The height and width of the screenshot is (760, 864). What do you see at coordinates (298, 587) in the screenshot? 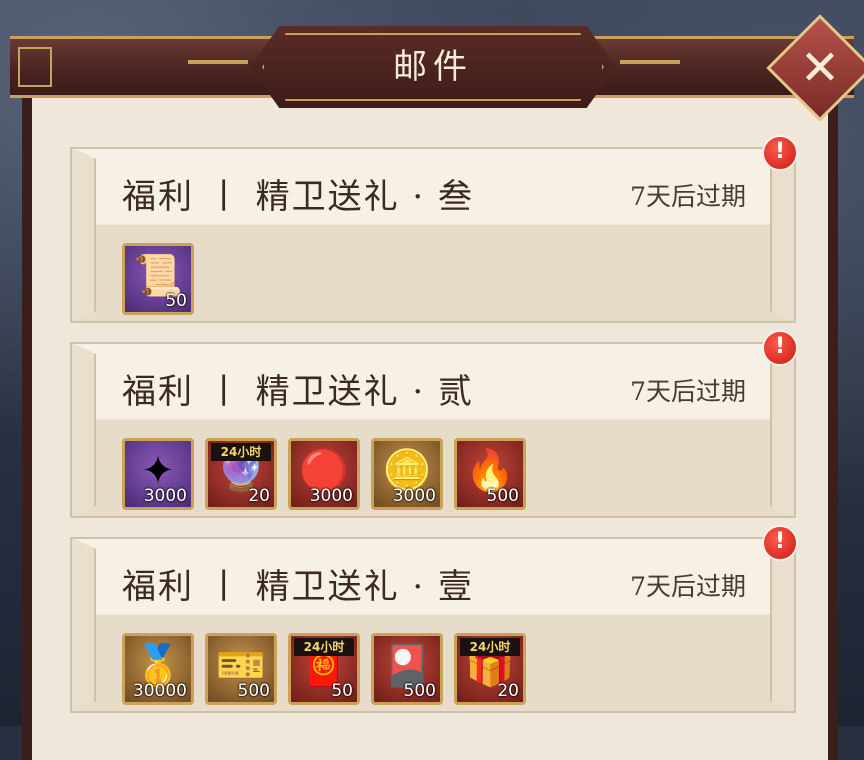
I see `mail-title: 福利 丨 精卫送礼 · 壹` at bounding box center [298, 587].